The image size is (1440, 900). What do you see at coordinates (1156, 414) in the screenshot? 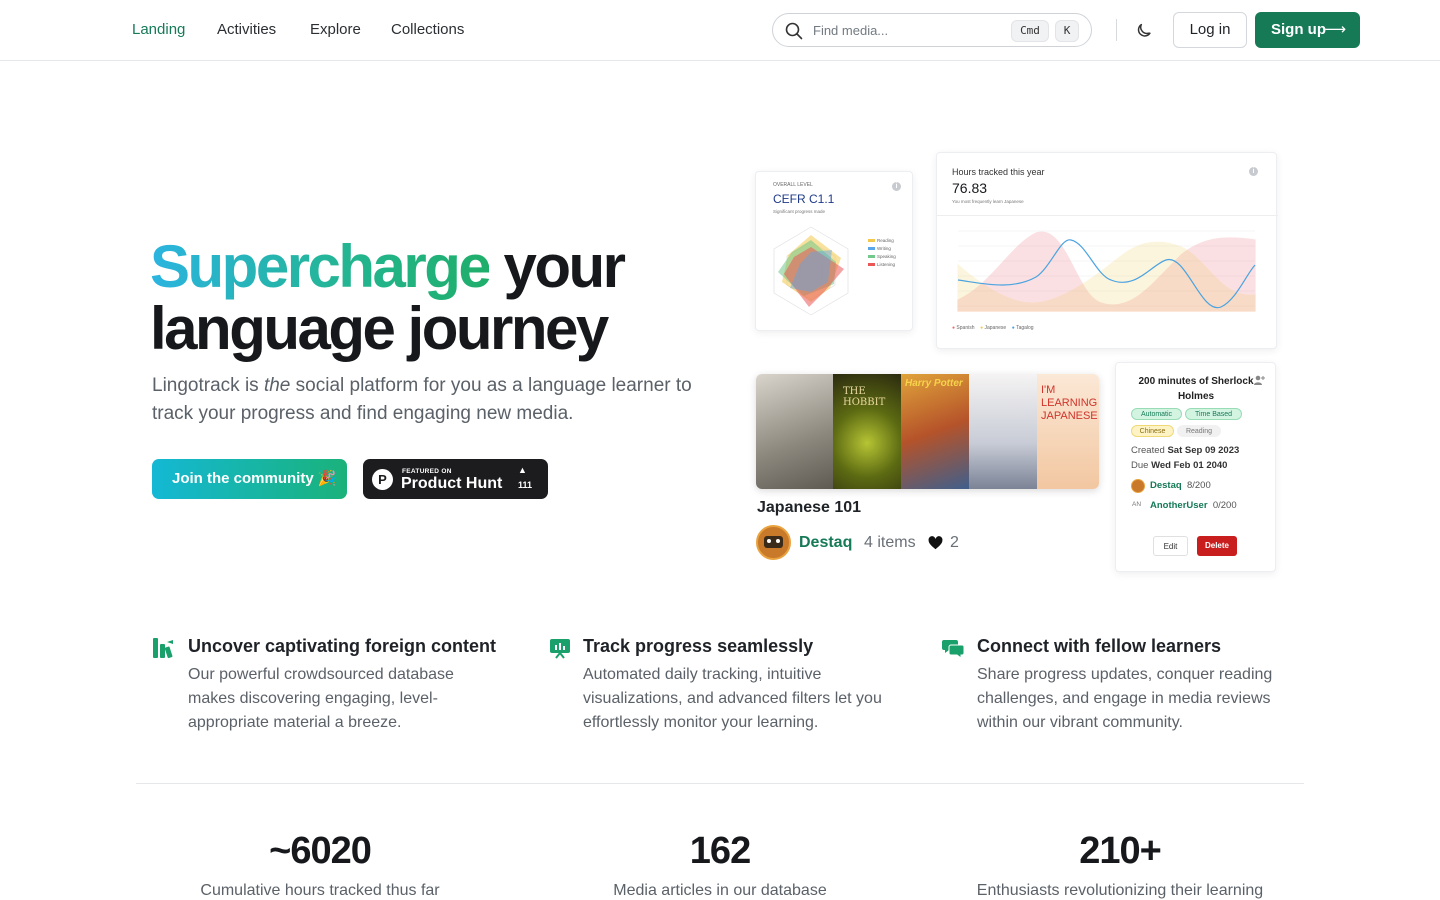
I see `chip-automatic: Automatic` at bounding box center [1156, 414].